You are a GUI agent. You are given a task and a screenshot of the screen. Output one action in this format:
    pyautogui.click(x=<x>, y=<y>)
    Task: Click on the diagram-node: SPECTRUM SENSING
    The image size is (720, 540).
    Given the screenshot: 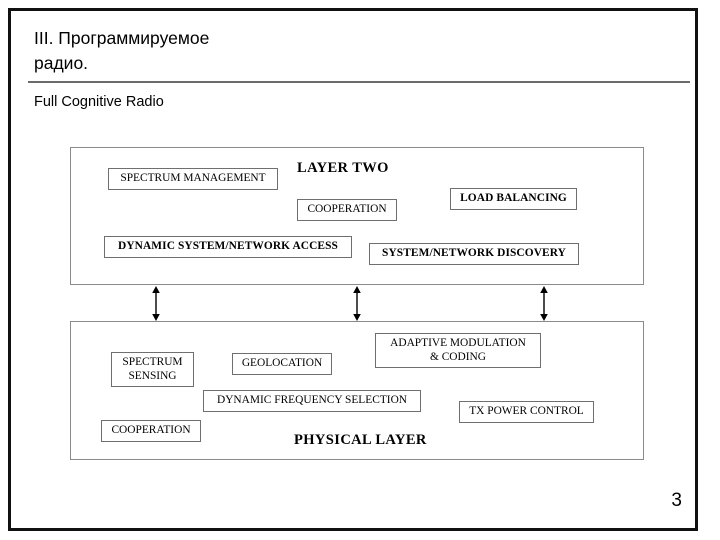 What is the action you would take?
    pyautogui.click(x=152, y=369)
    